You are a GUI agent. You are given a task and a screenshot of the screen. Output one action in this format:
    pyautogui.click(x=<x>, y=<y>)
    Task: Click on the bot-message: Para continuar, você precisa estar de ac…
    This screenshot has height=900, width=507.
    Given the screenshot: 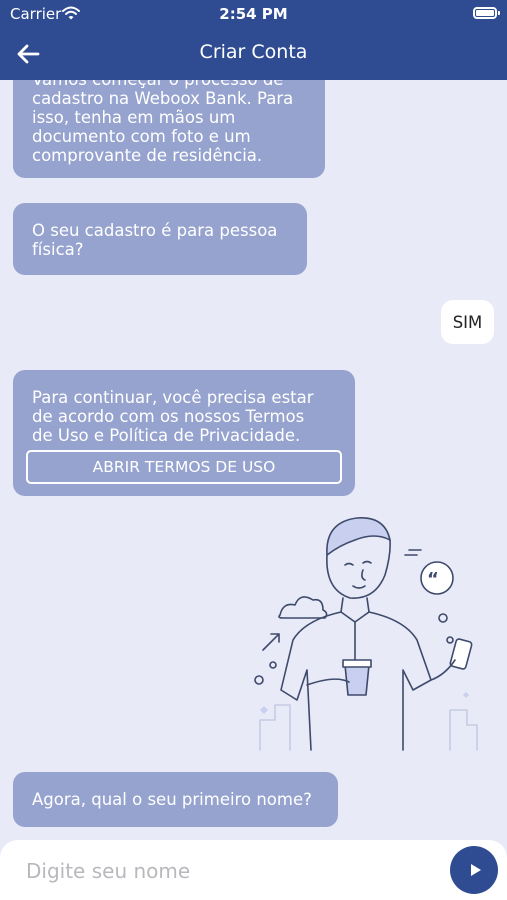 What is the action you would take?
    pyautogui.click(x=184, y=433)
    